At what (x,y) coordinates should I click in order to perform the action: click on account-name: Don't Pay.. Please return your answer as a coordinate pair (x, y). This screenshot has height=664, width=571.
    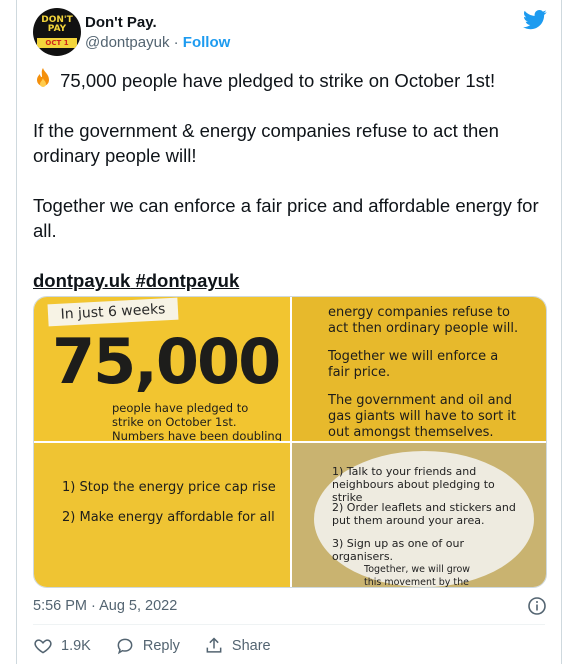
    Looking at the image, I should click on (121, 22).